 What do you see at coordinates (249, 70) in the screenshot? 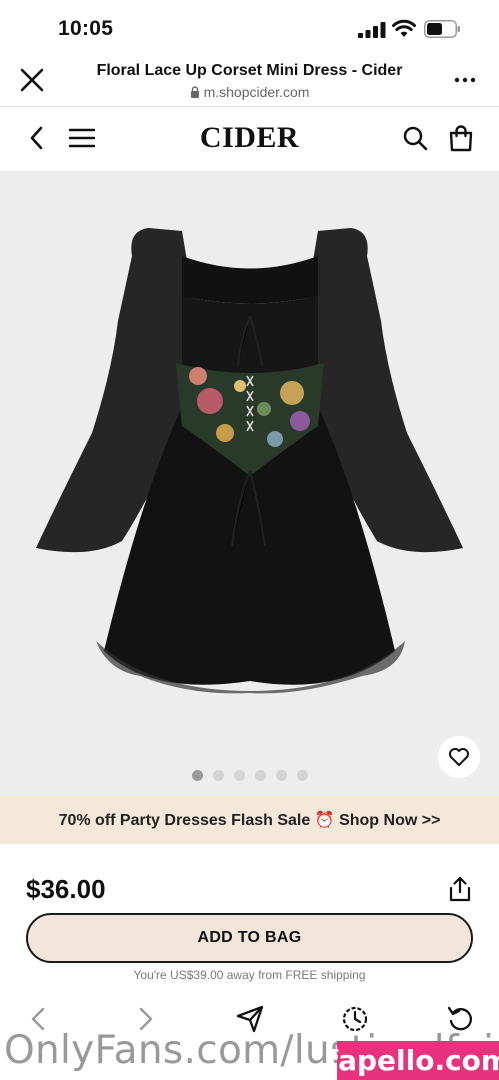
I see `page-title: Floral Lace Up Corset Mini Dress - Cider` at bounding box center [249, 70].